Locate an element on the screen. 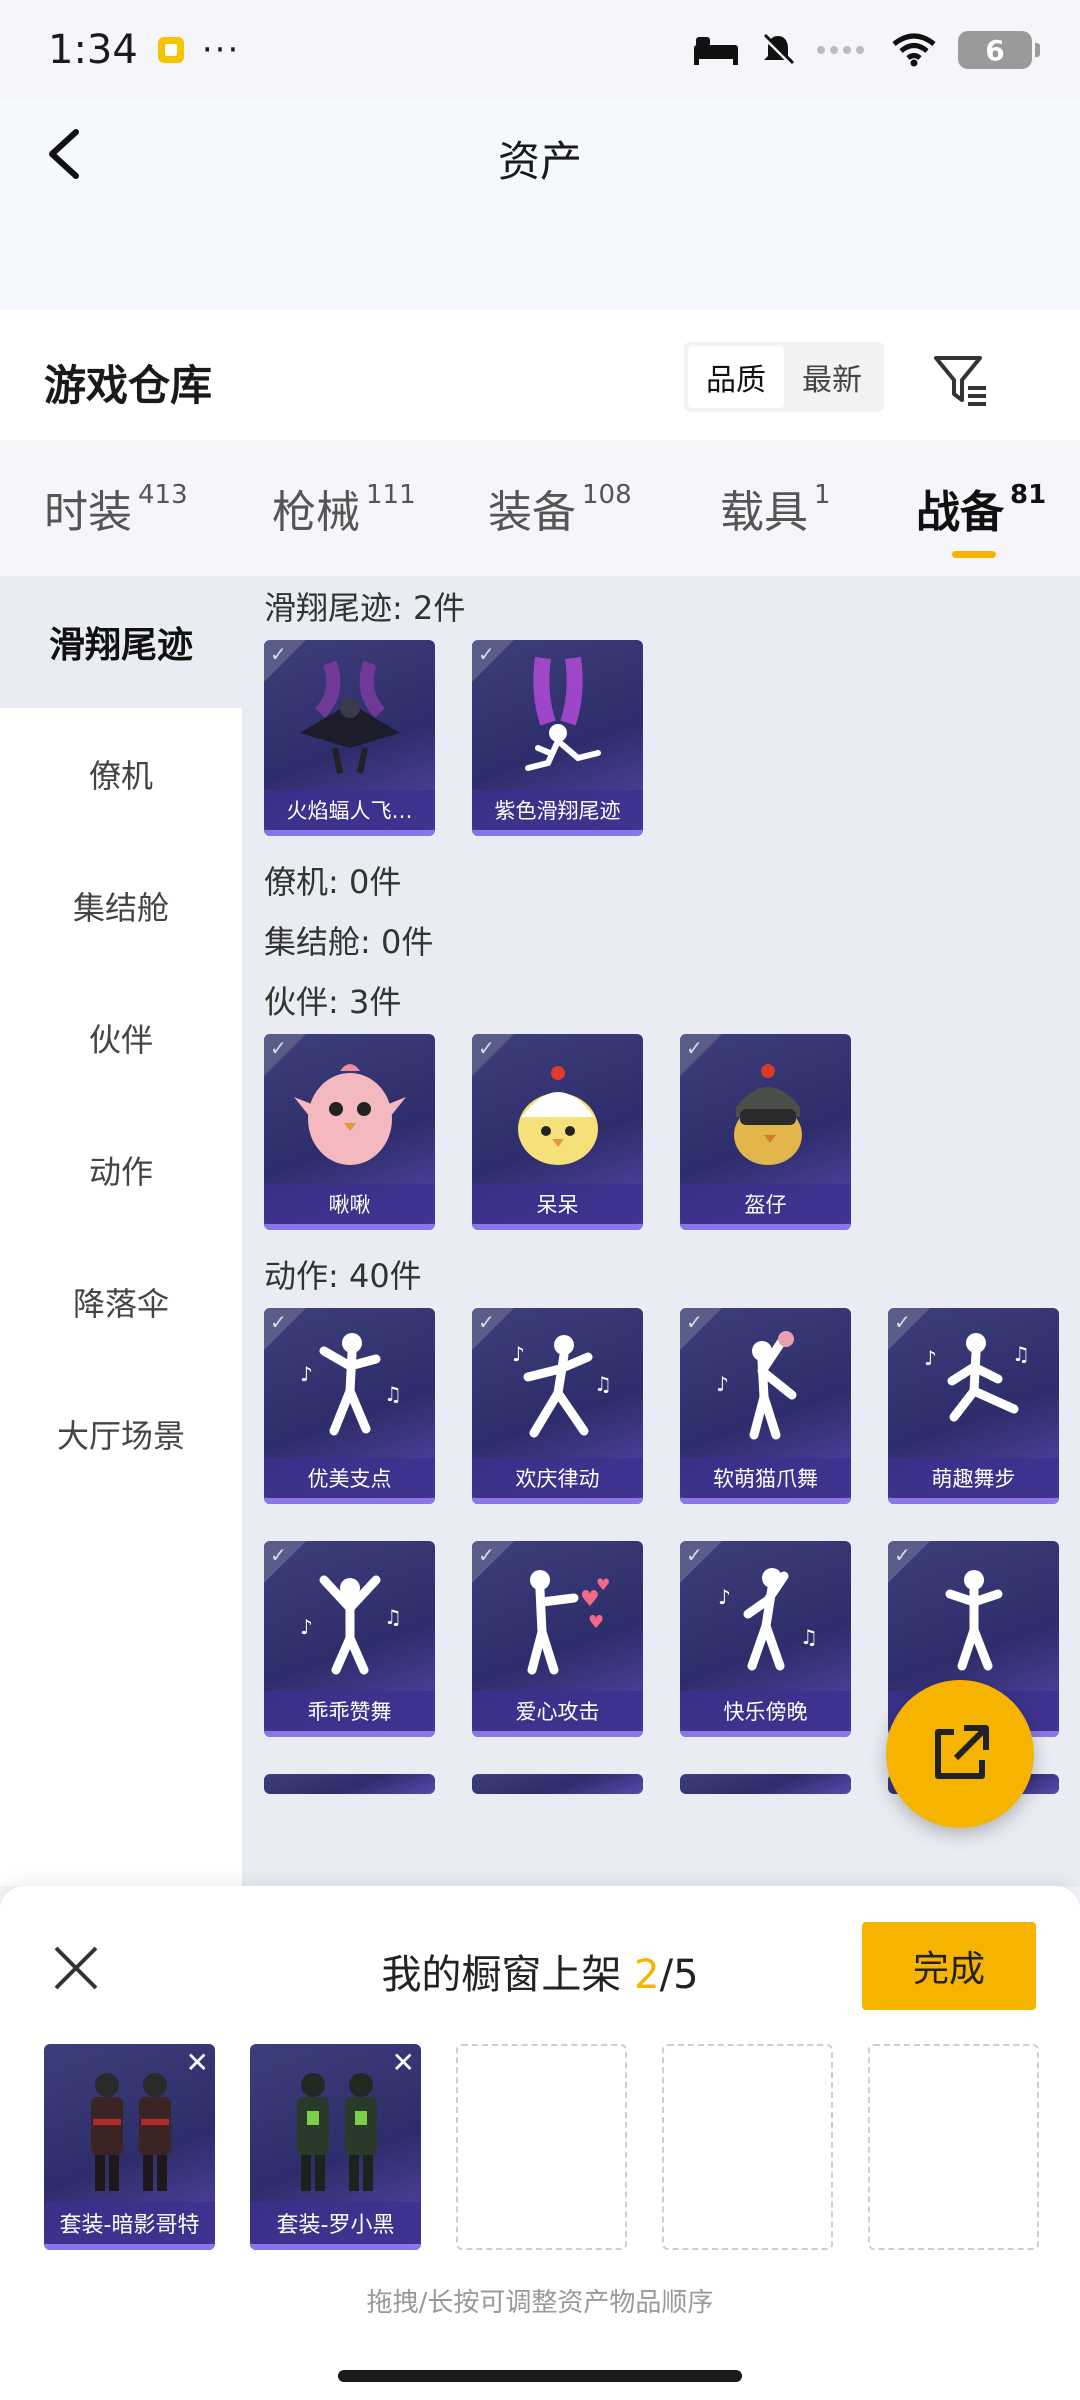 The height and width of the screenshot is (2400, 1080). tab-guns: 枪械 111 is located at coordinates (344, 508).